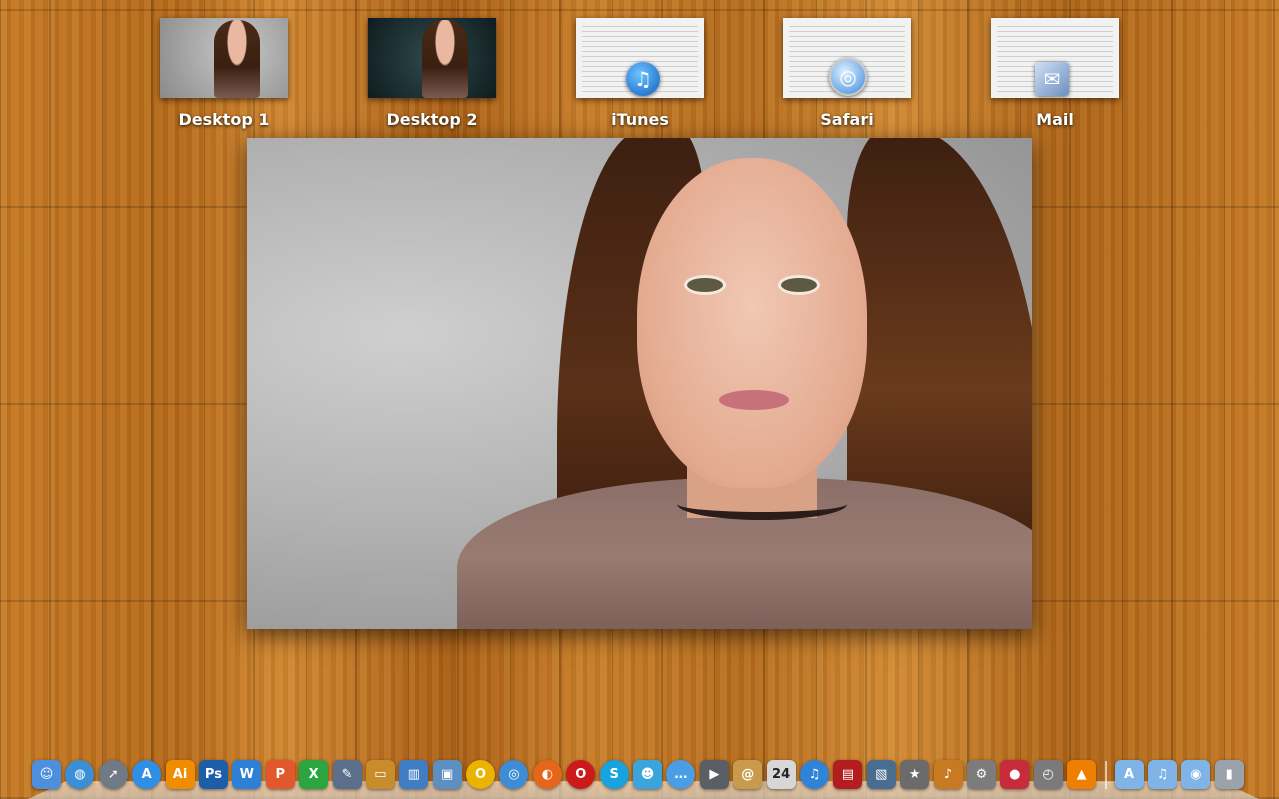  What do you see at coordinates (432, 119) in the screenshot?
I see `space-label: Desktop 2` at bounding box center [432, 119].